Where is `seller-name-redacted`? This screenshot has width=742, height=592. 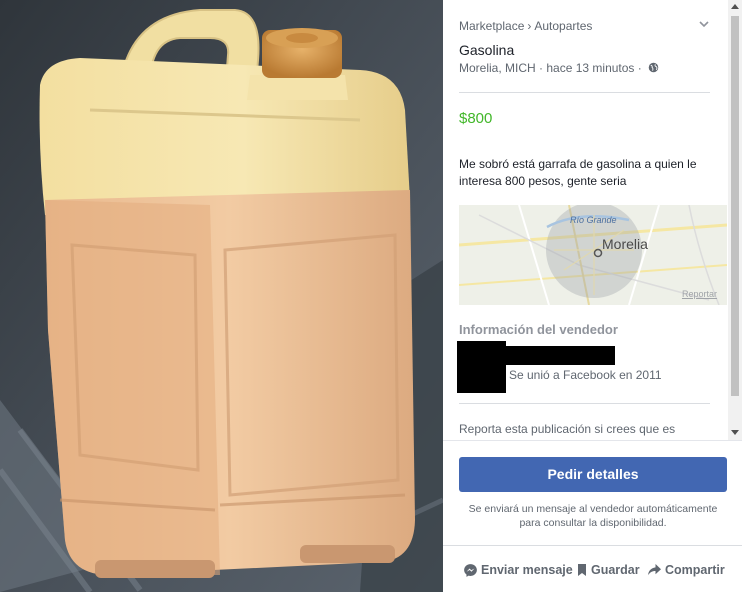
seller-name-redacted is located at coordinates (559, 355).